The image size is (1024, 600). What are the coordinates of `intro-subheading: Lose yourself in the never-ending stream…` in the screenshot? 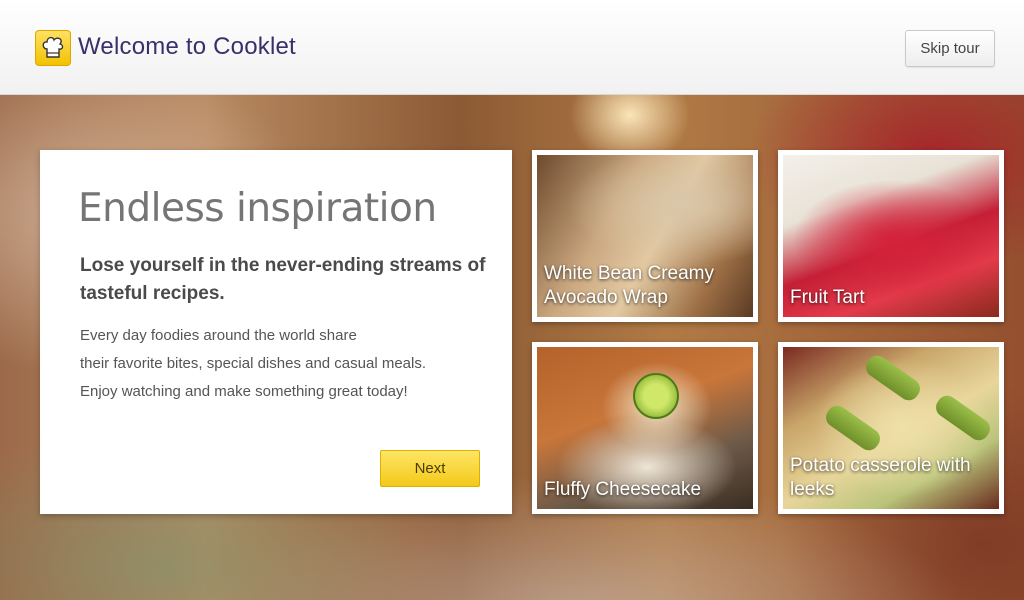 It's located at (283, 279).